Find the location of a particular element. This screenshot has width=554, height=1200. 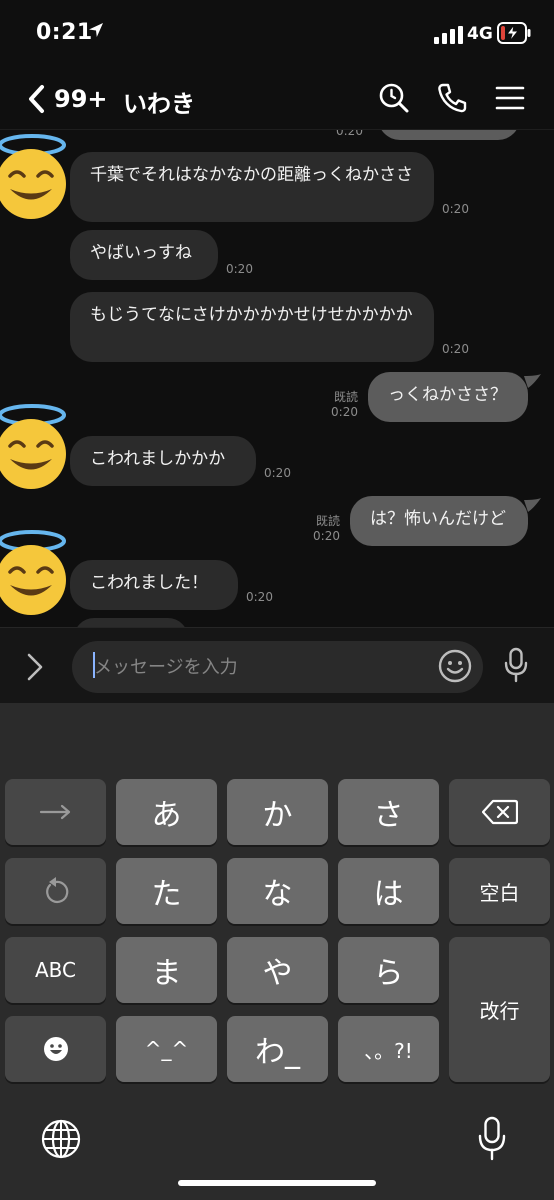

signal-bars-icon is located at coordinates (448, 35).